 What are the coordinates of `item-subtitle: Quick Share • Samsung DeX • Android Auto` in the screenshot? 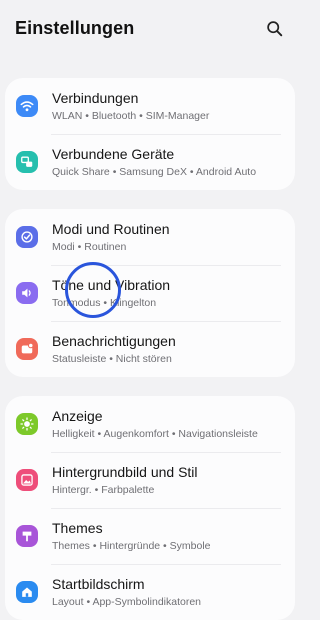 It's located at (154, 172).